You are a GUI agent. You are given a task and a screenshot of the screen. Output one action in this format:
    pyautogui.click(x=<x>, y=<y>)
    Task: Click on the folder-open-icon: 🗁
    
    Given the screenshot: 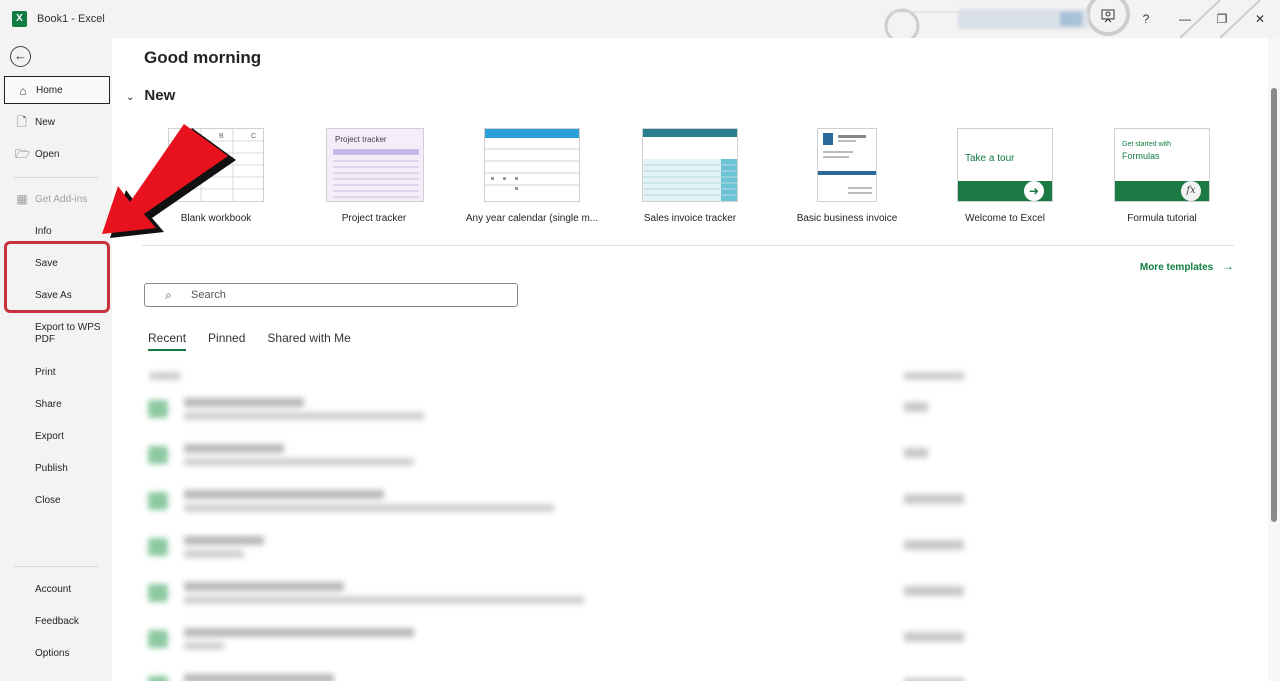 What is the action you would take?
    pyautogui.click(x=22, y=154)
    